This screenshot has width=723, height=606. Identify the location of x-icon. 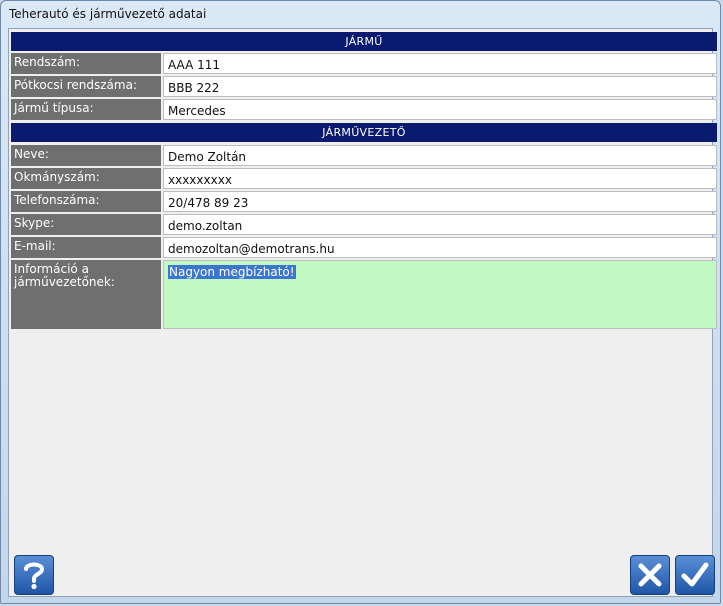
(650, 575).